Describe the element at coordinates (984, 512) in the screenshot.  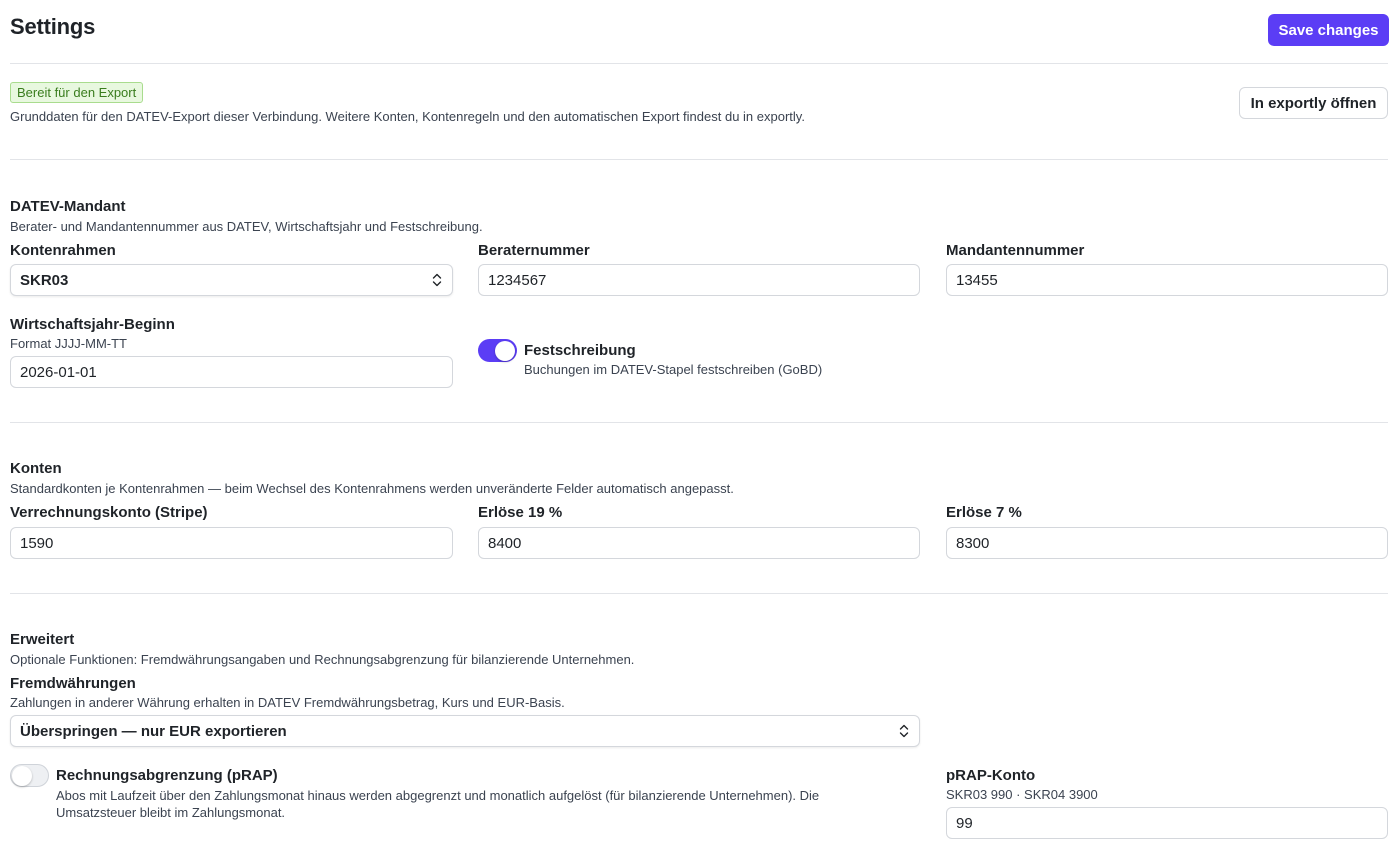
I see `erloese-7-label: Erlöse 7 %` at that location.